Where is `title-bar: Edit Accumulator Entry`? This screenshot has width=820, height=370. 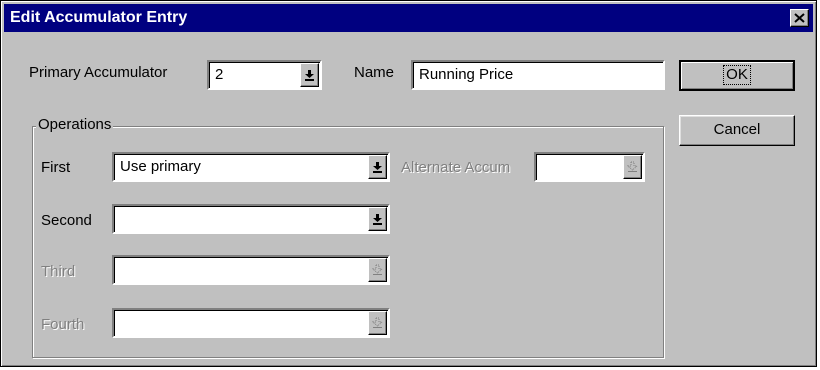 title-bar: Edit Accumulator Entry is located at coordinates (408, 18).